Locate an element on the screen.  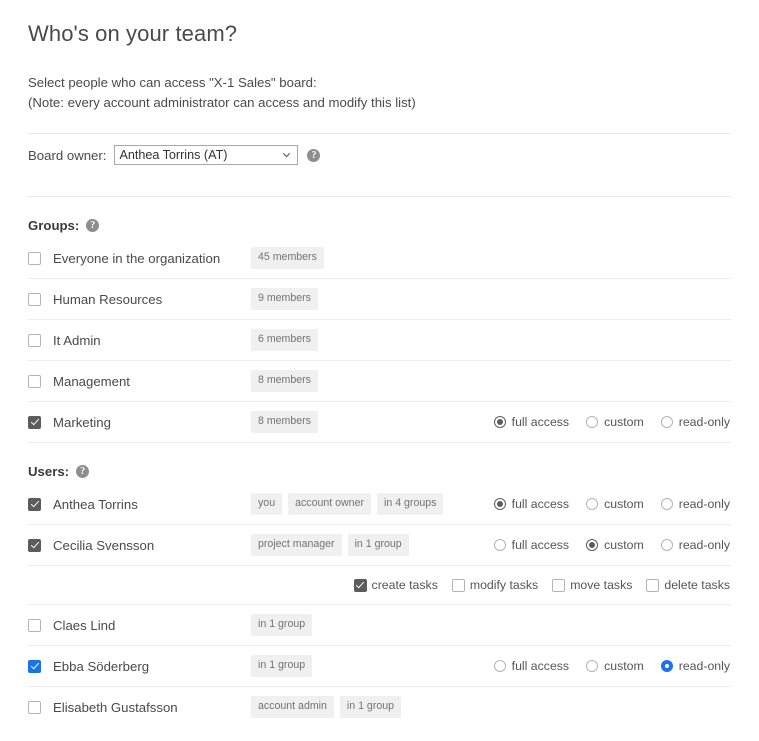
user-name: Cecilia Svensson is located at coordinates (104, 545).